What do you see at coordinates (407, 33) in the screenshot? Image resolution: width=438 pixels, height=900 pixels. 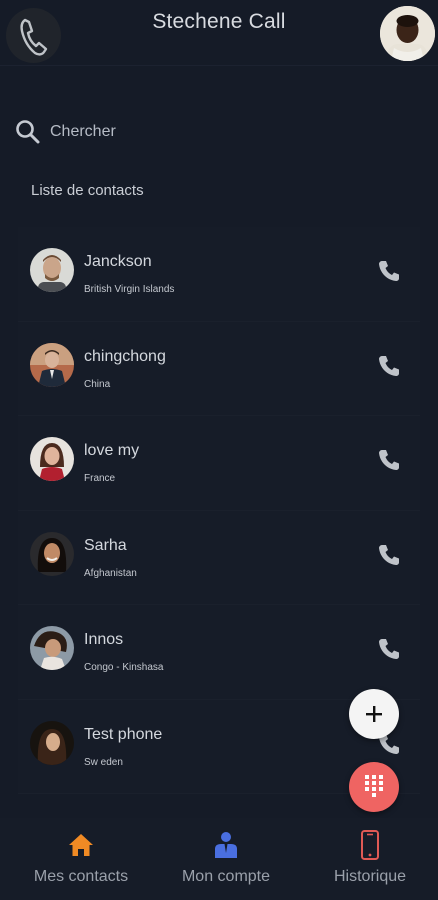 I see `profile-avatar` at bounding box center [407, 33].